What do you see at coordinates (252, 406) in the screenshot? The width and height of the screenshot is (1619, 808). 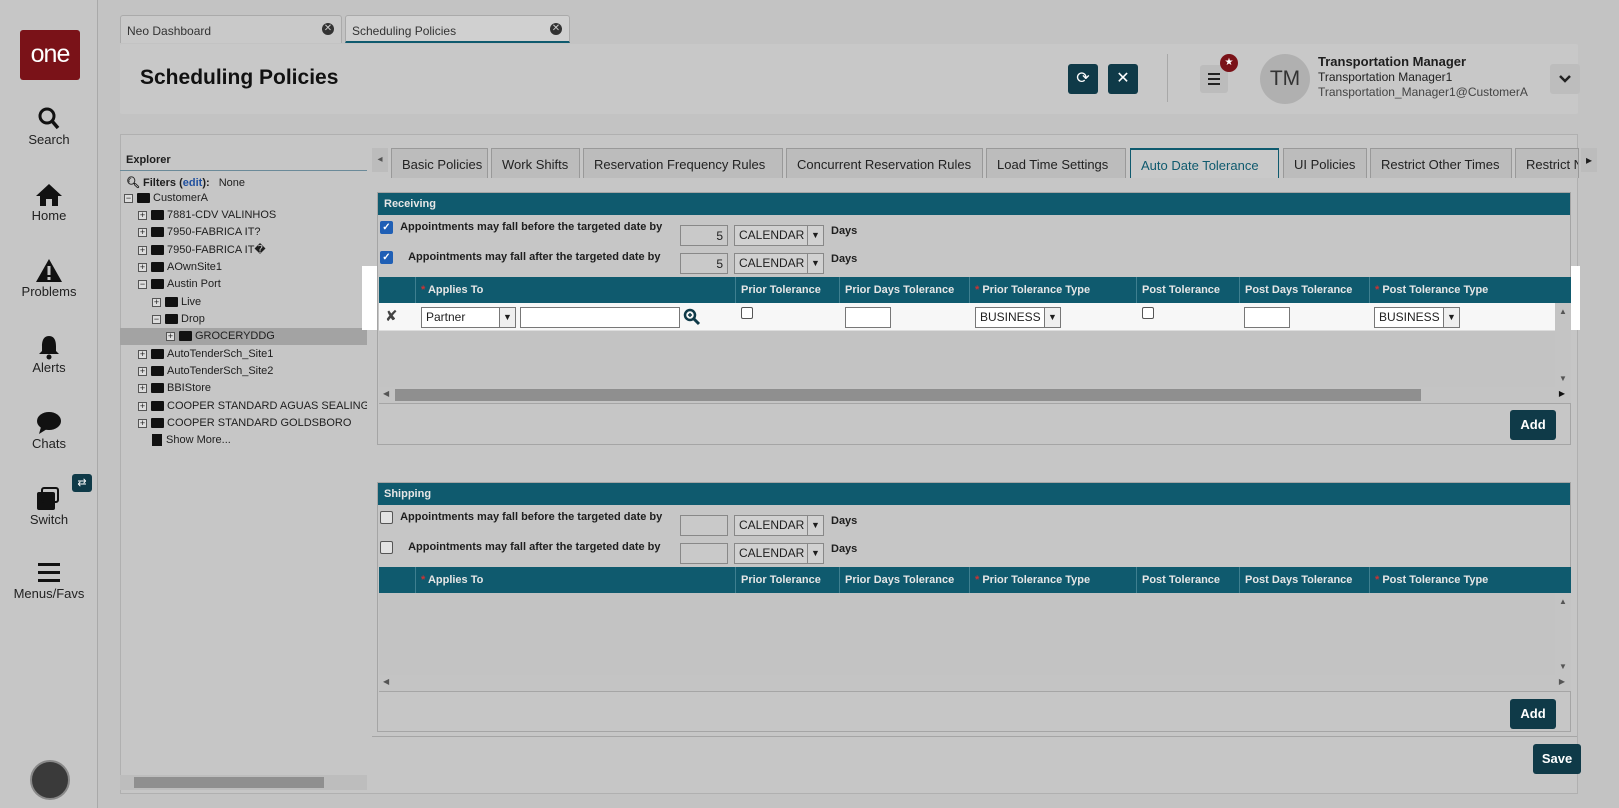 I see `tree-node: + COOPER STANDARD AGUAS SEALING (3` at bounding box center [252, 406].